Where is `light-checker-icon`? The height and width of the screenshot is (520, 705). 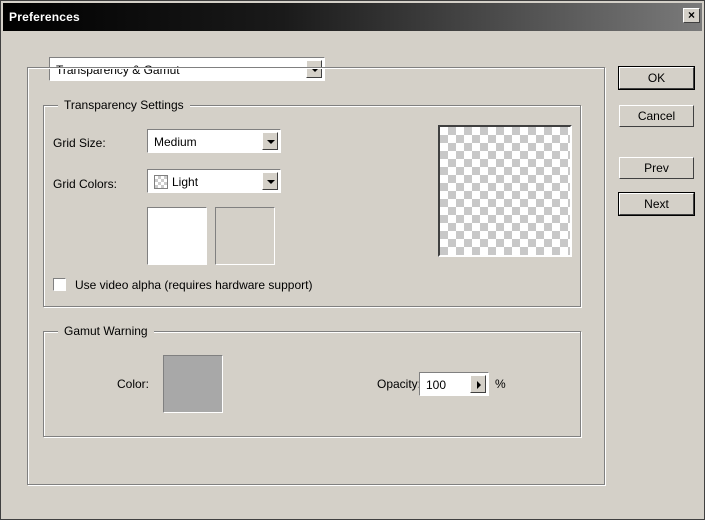 light-checker-icon is located at coordinates (161, 182).